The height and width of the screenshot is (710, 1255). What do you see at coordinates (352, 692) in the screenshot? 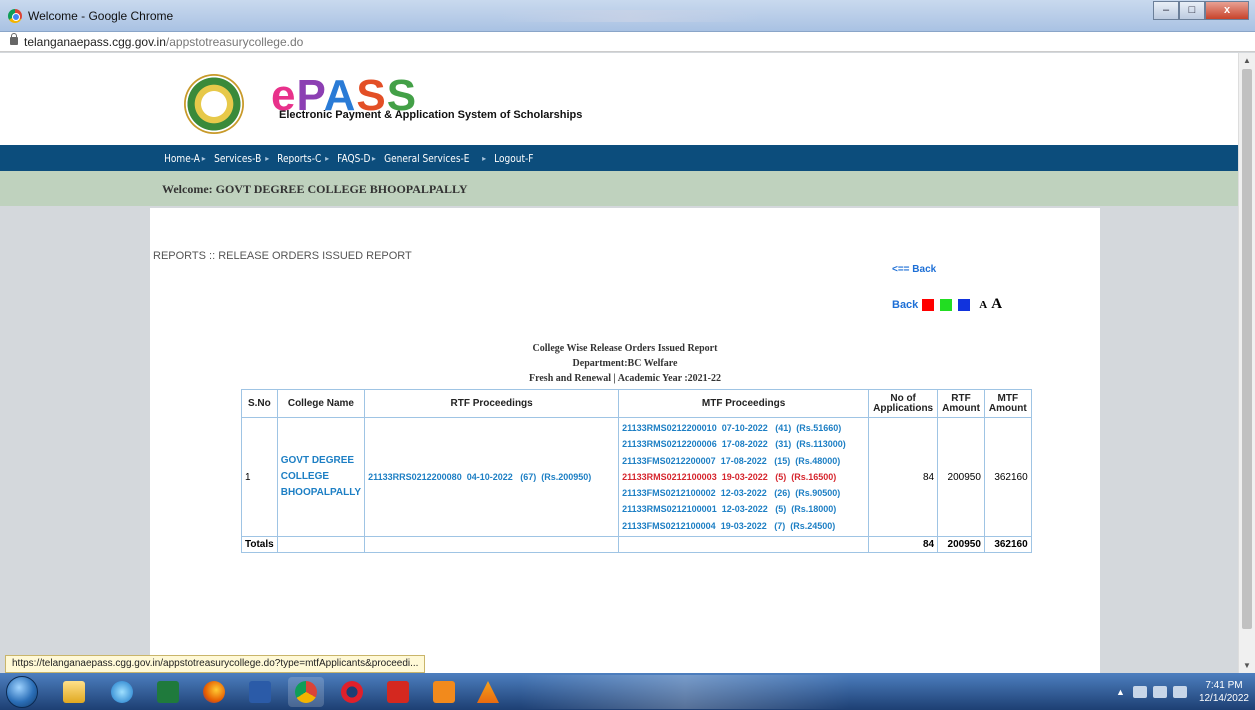
I see `opera-icon` at bounding box center [352, 692].